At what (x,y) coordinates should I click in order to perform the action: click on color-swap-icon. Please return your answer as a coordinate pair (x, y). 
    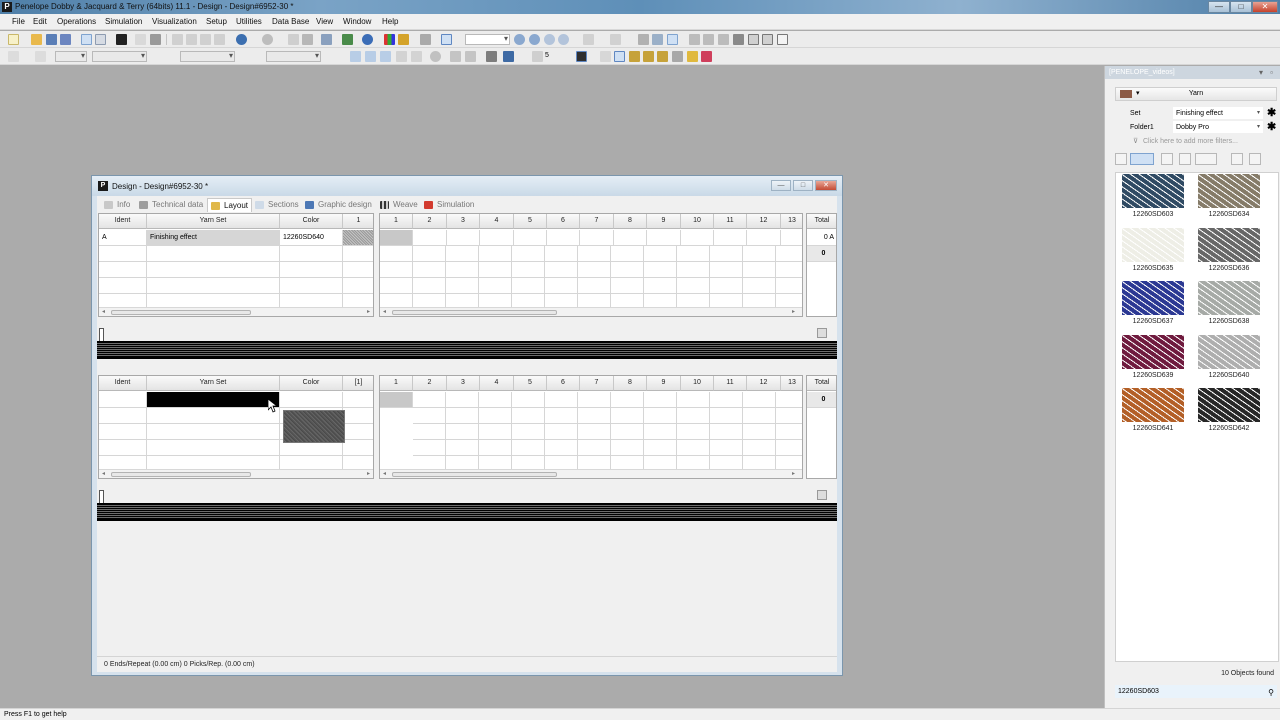
    Looking at the image, I should click on (706, 56).